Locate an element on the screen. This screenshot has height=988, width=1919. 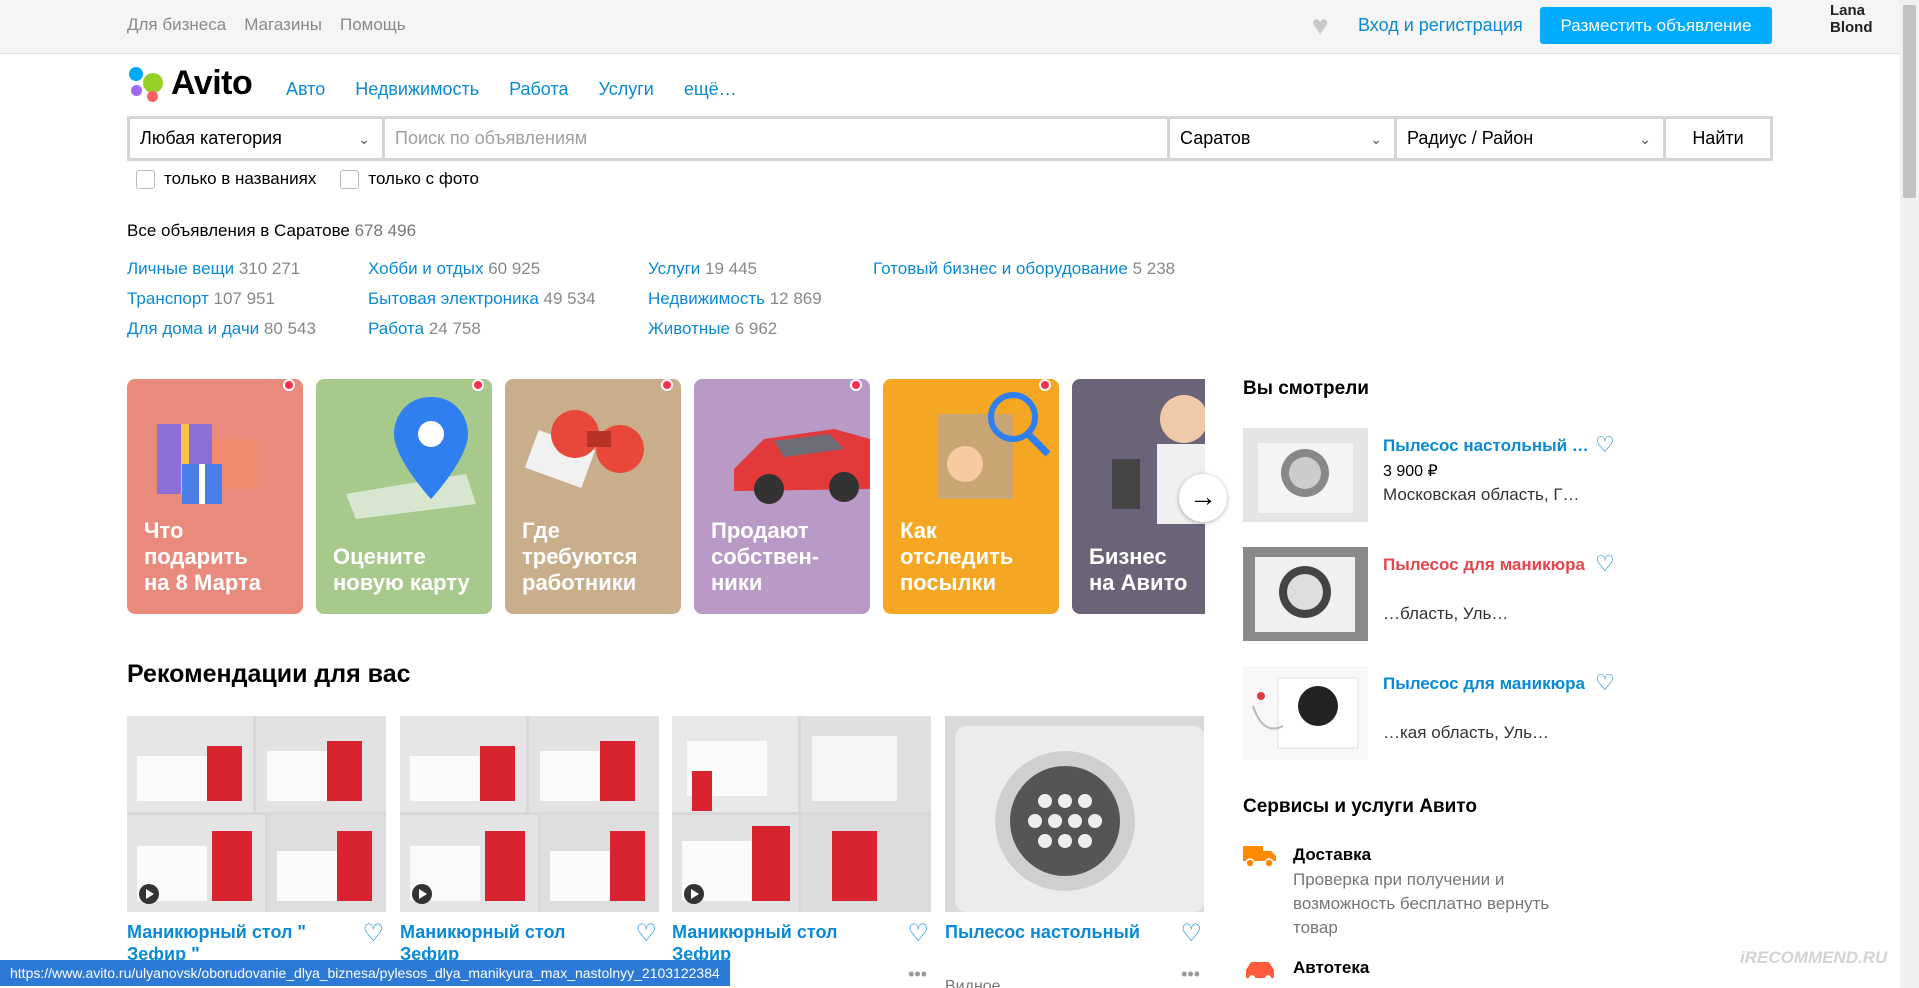
category-link: Транспорт is located at coordinates (168, 298).